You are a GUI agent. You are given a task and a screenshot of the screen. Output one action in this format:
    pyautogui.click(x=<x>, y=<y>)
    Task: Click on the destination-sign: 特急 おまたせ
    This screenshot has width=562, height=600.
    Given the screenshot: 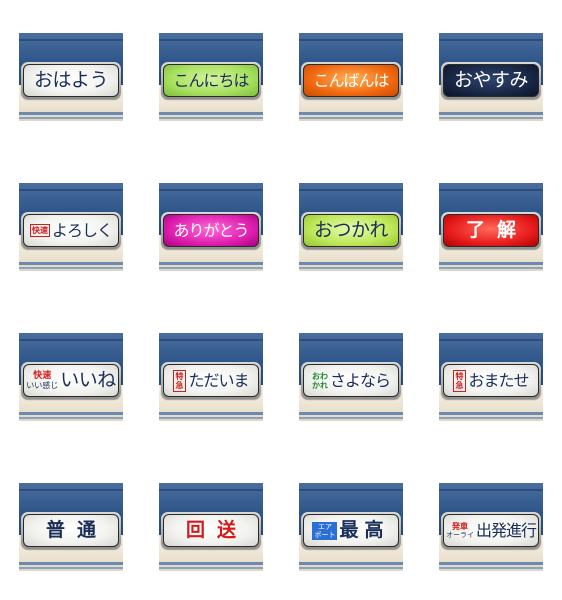 What is the action you would take?
    pyautogui.click(x=491, y=380)
    